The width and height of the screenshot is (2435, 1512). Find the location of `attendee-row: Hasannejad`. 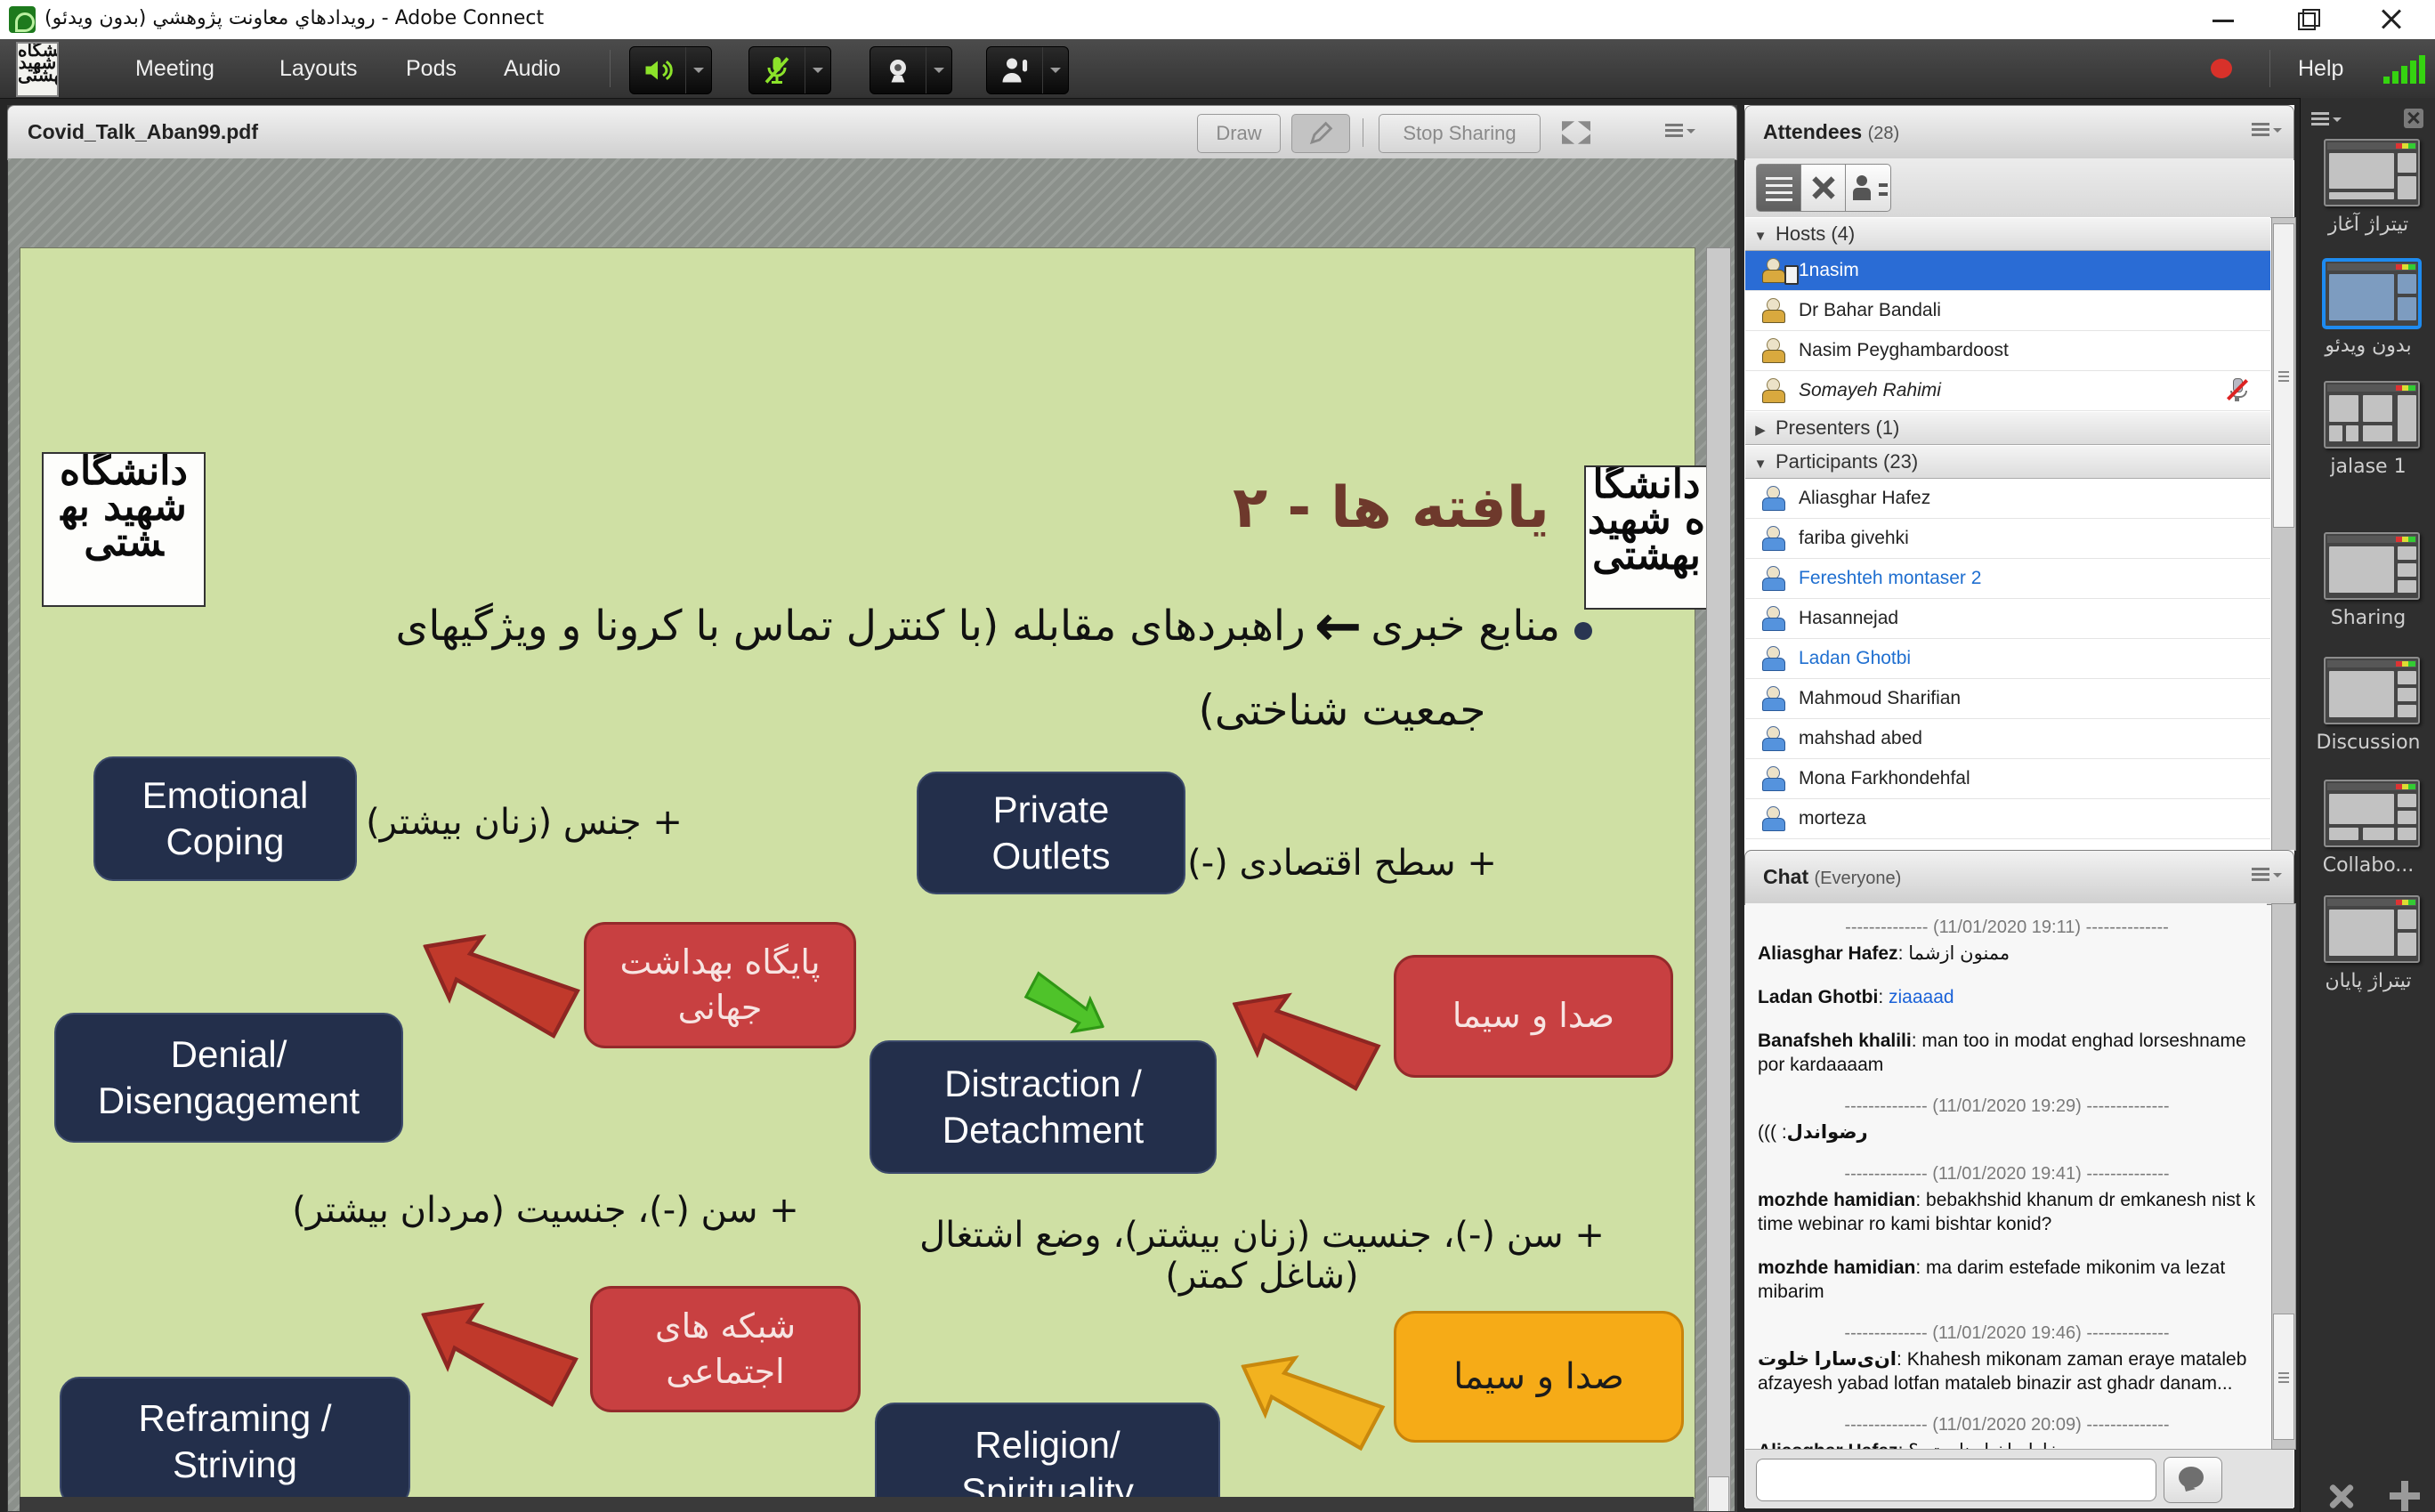

attendee-row: Hasannejad is located at coordinates (2007, 619).